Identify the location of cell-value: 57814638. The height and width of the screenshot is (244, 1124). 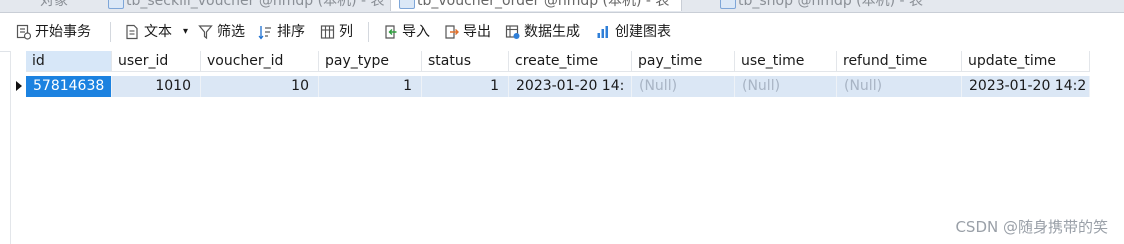
(69, 86).